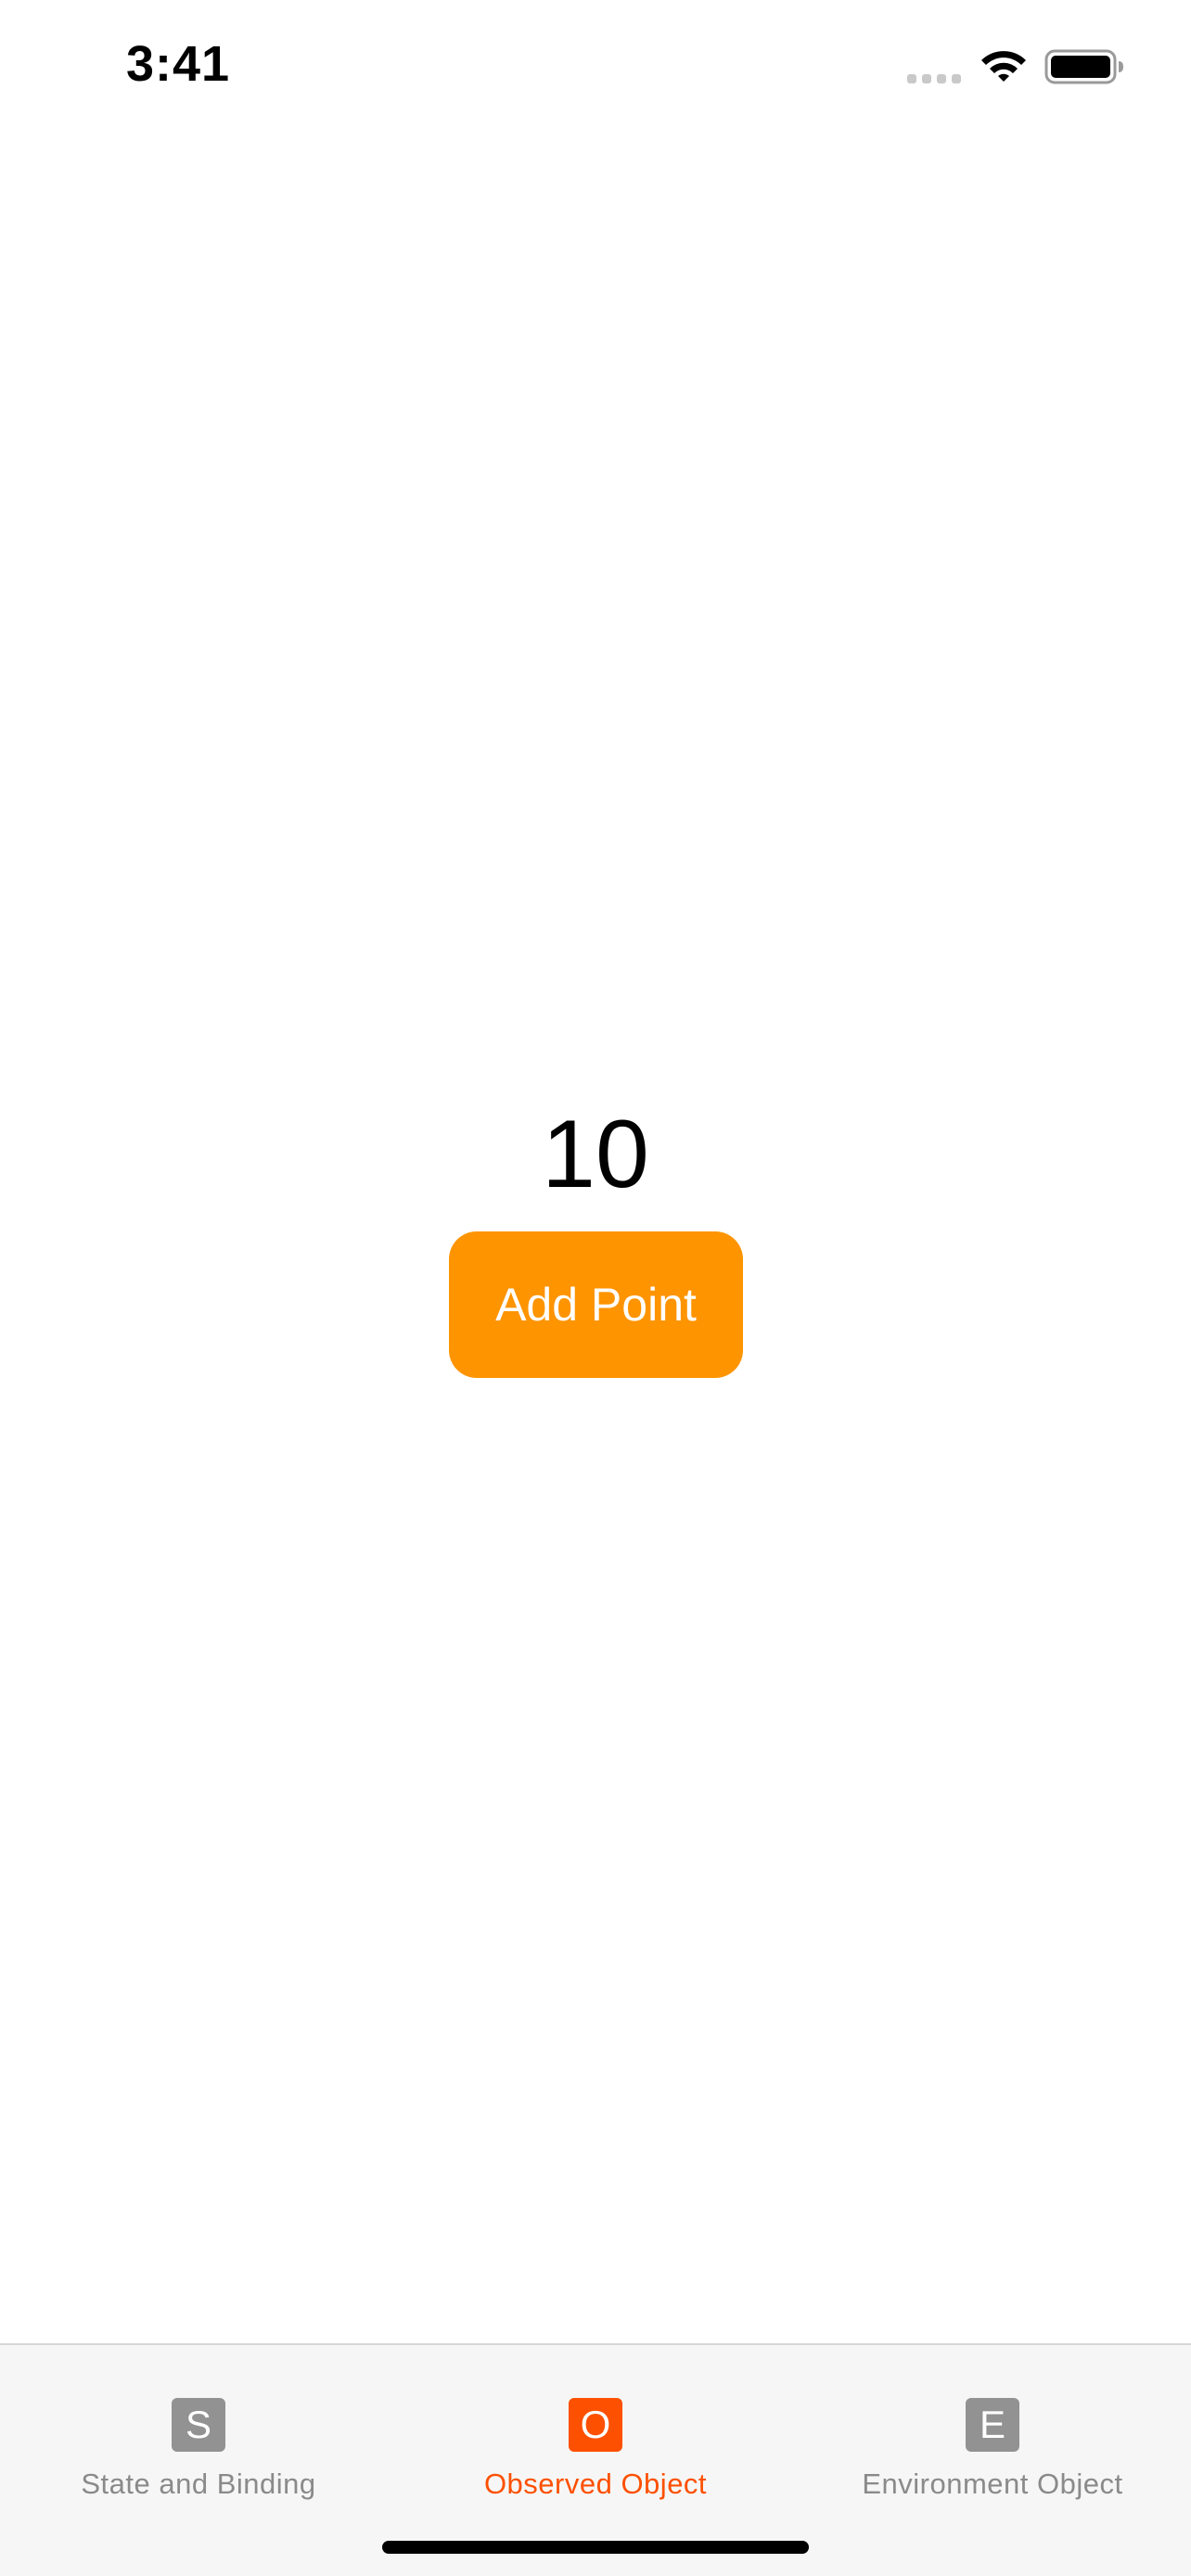 This screenshot has height=2576, width=1191. I want to click on cellular-signal-icon, so click(935, 79).